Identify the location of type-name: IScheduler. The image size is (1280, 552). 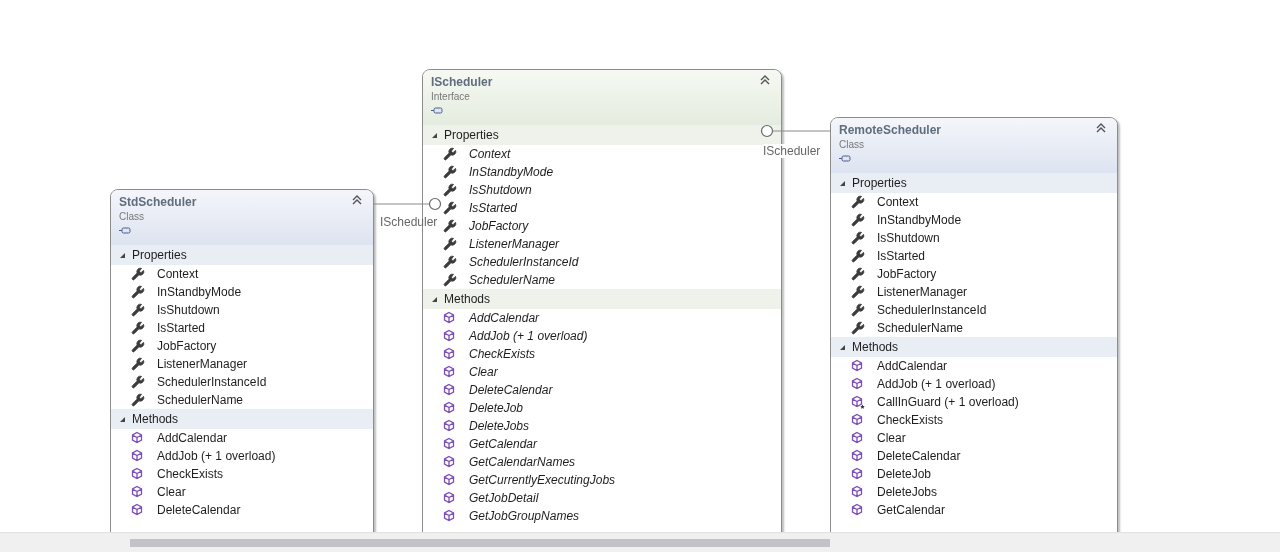
(462, 82).